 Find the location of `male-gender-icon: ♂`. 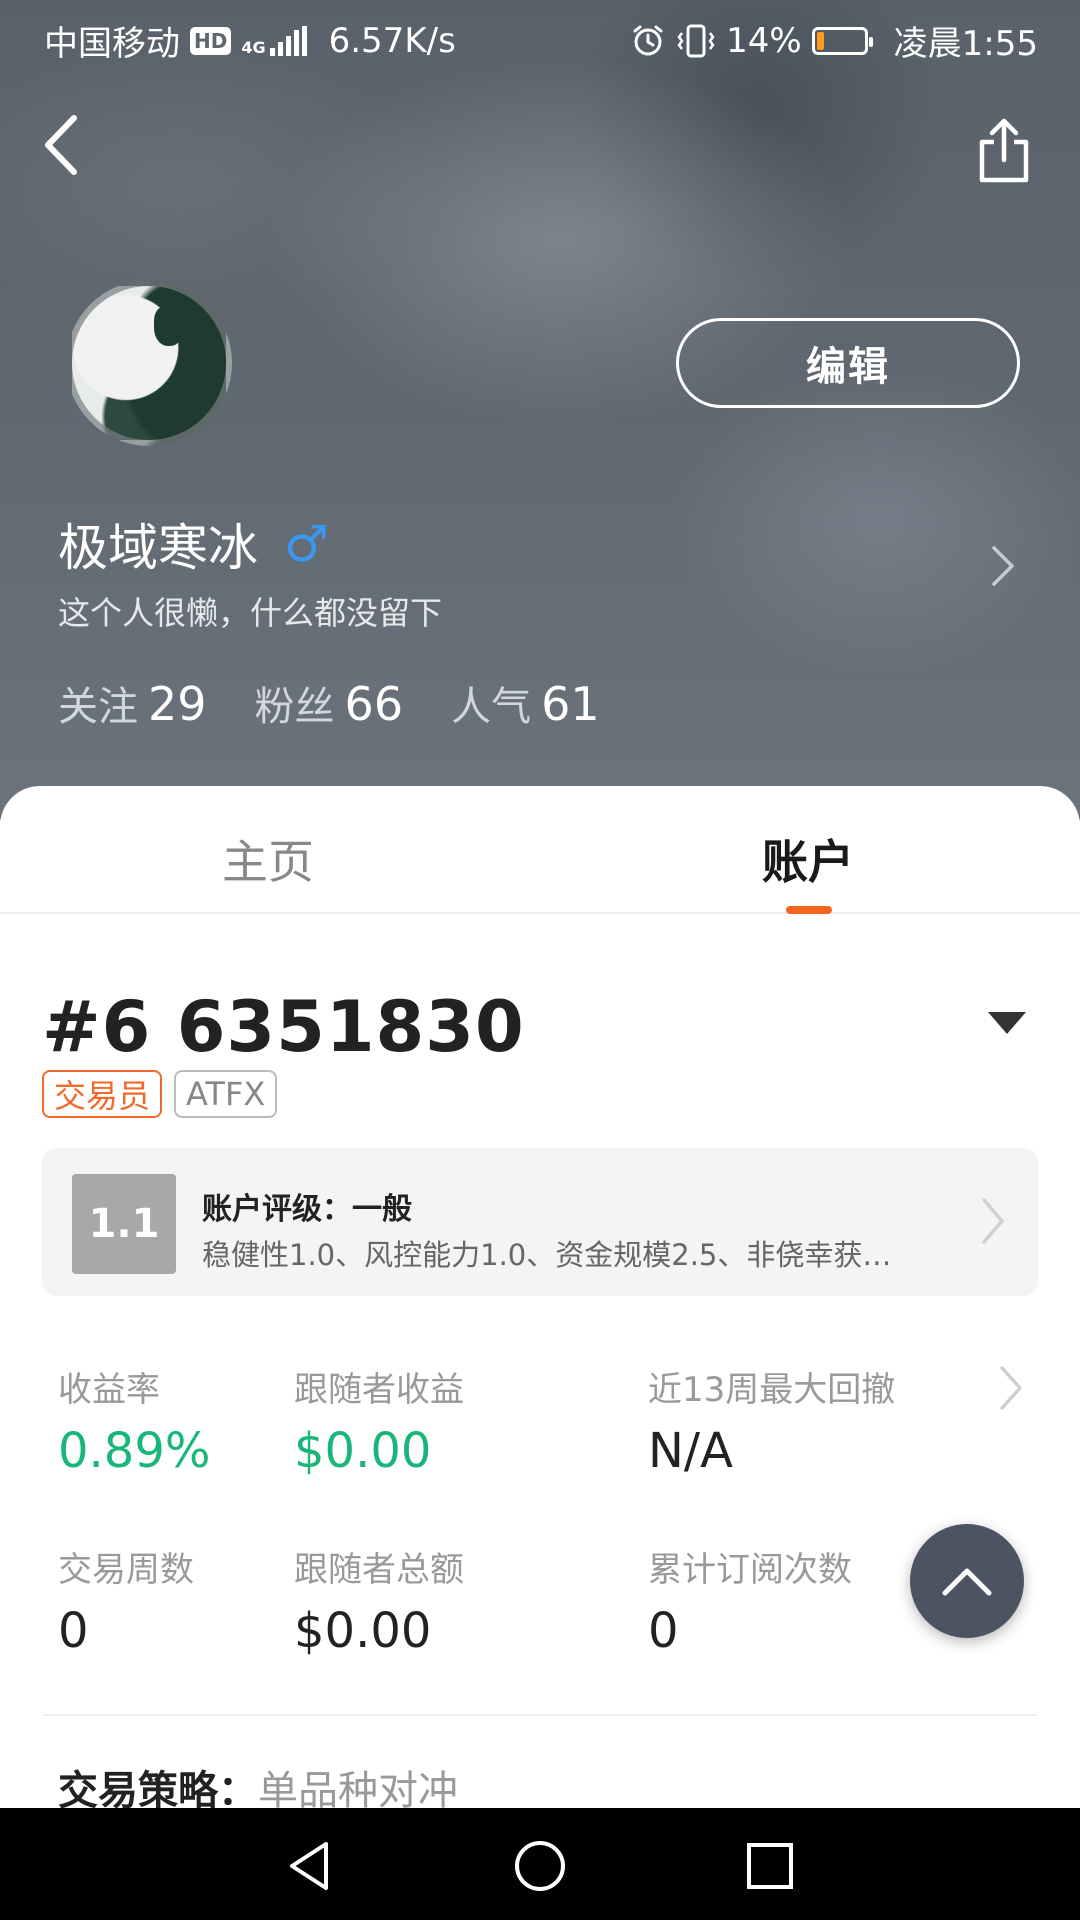

male-gender-icon: ♂ is located at coordinates (306, 544).